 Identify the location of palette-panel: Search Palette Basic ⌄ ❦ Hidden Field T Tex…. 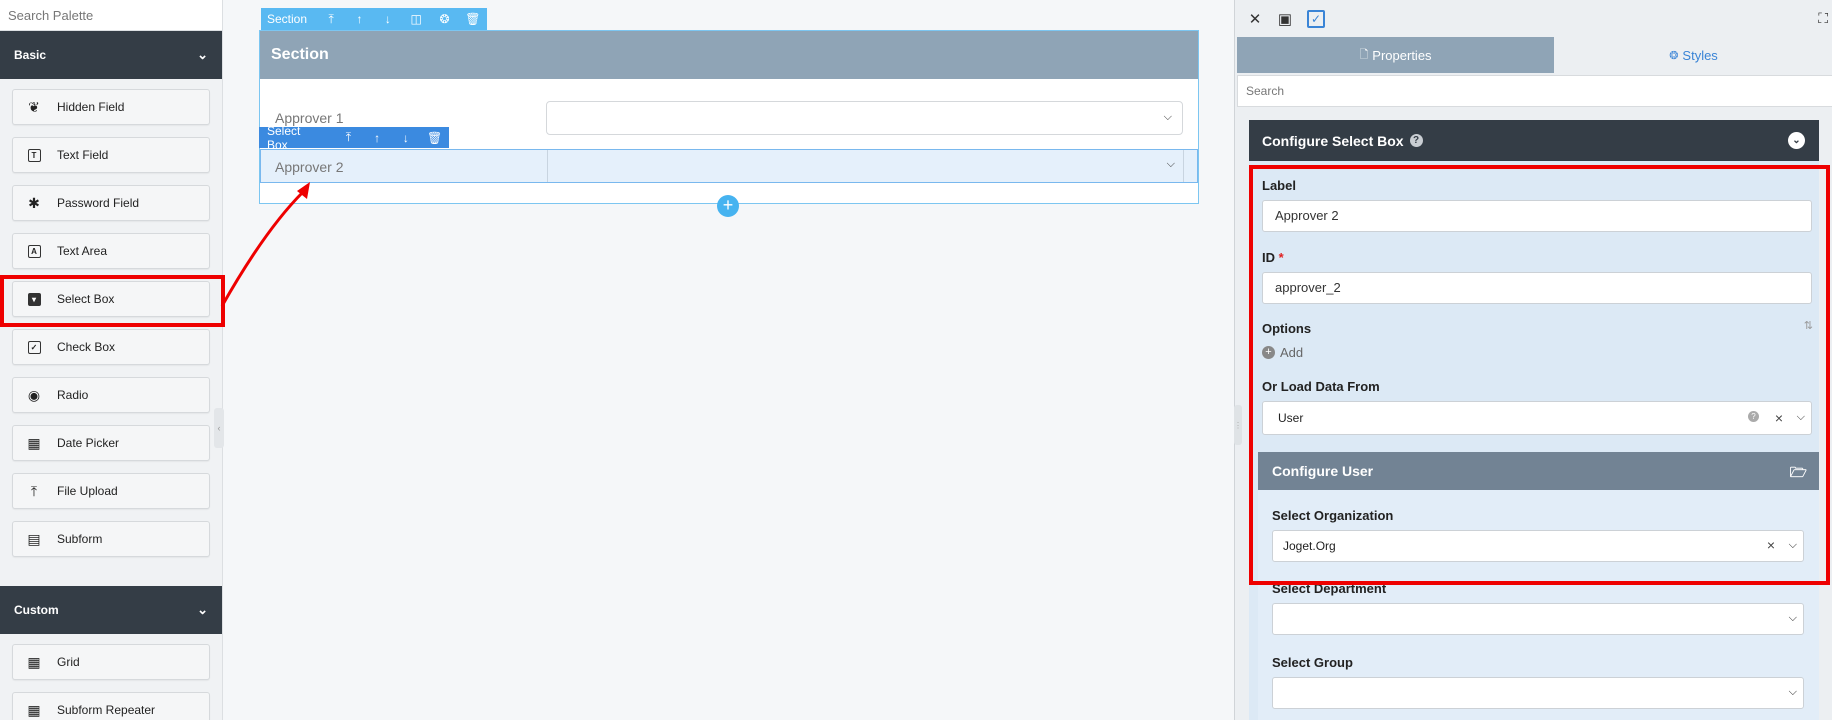
(111, 360).